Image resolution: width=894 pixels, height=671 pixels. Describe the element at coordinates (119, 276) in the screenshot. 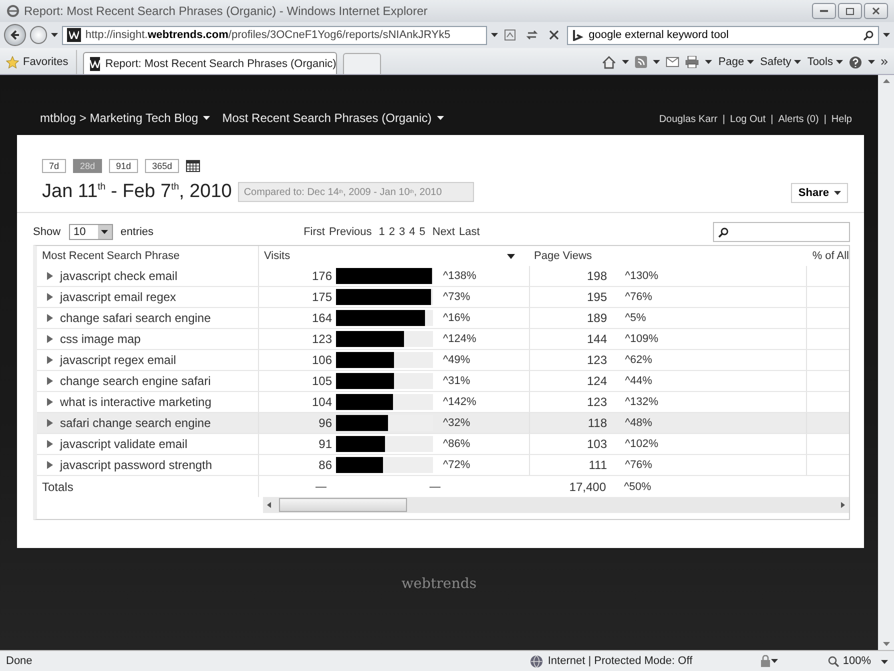

I see `phrase-text: javascript check email` at that location.